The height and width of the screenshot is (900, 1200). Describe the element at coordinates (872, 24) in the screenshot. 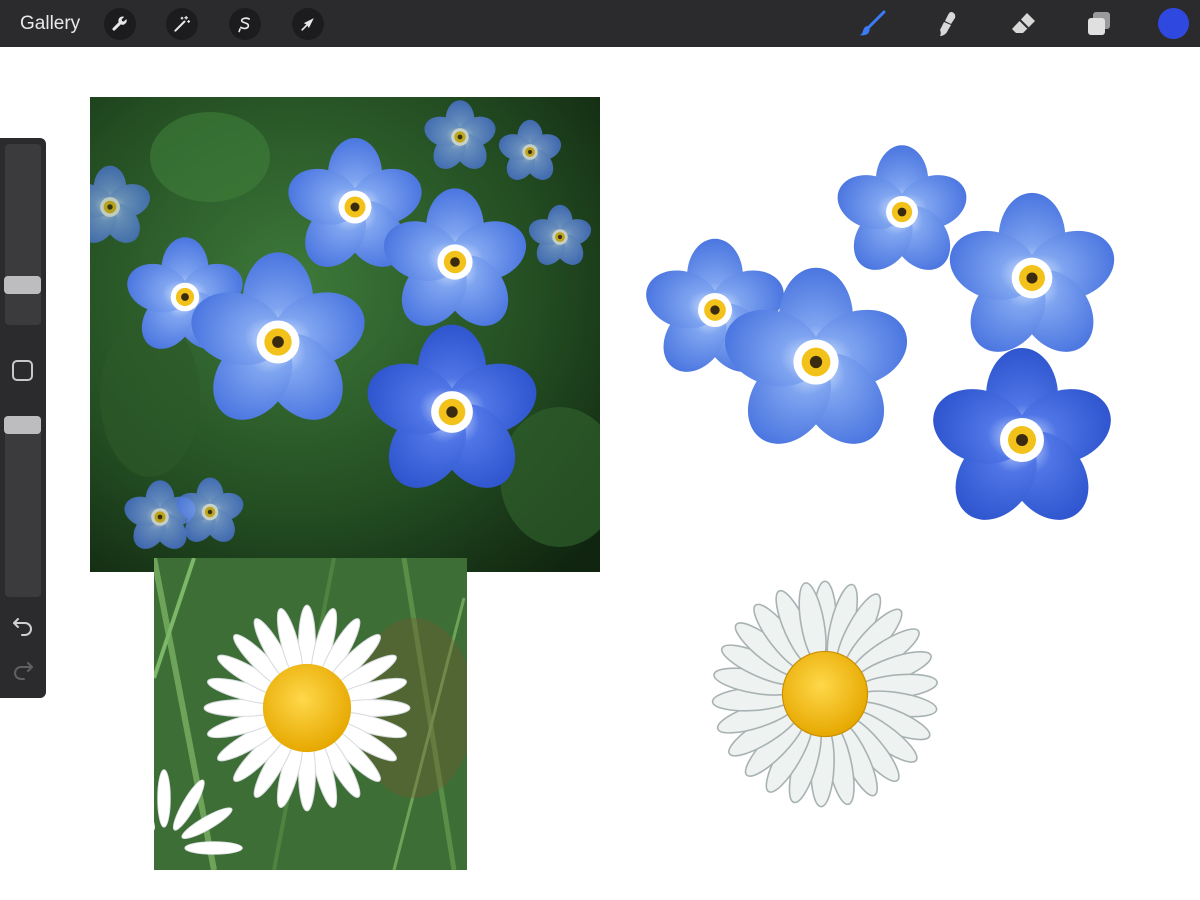

I see `brush-icon` at that location.